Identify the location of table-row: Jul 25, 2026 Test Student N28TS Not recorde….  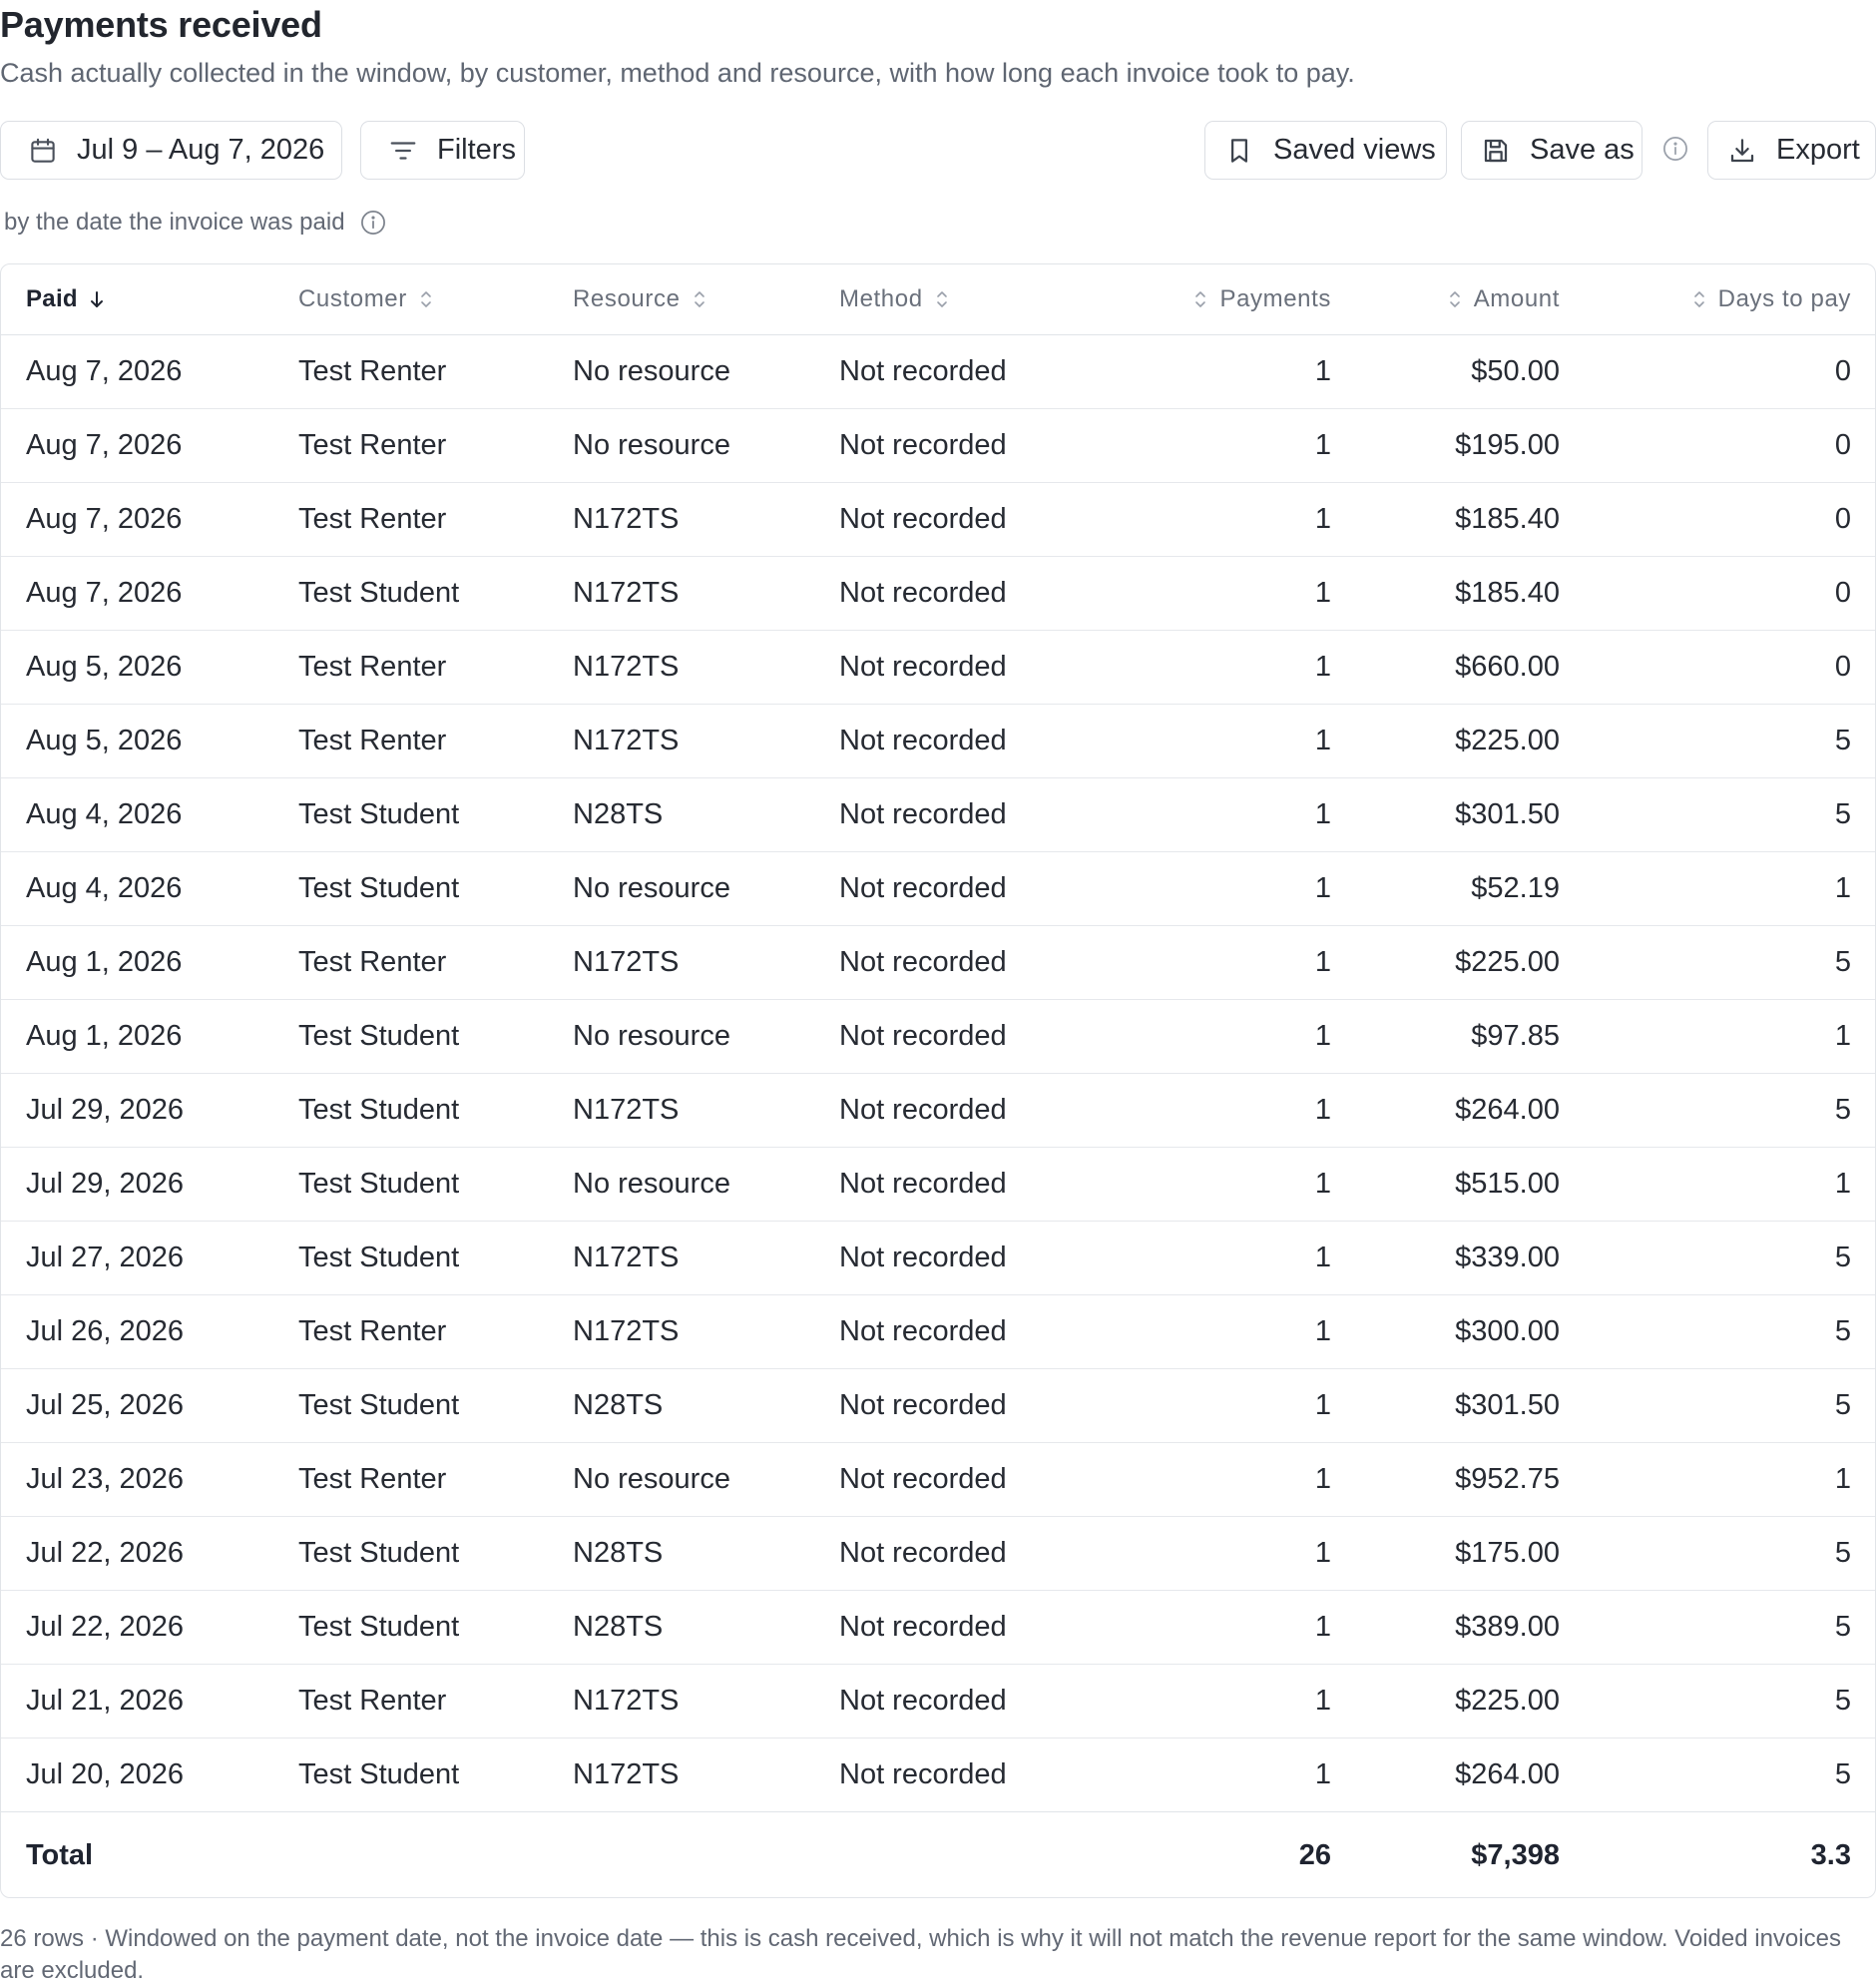
(938, 1406).